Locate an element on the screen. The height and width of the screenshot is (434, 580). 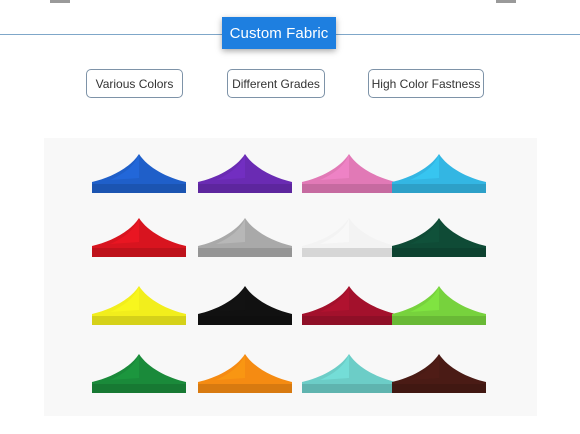
canopy-swatch-turquoise is located at coordinates (349, 374).